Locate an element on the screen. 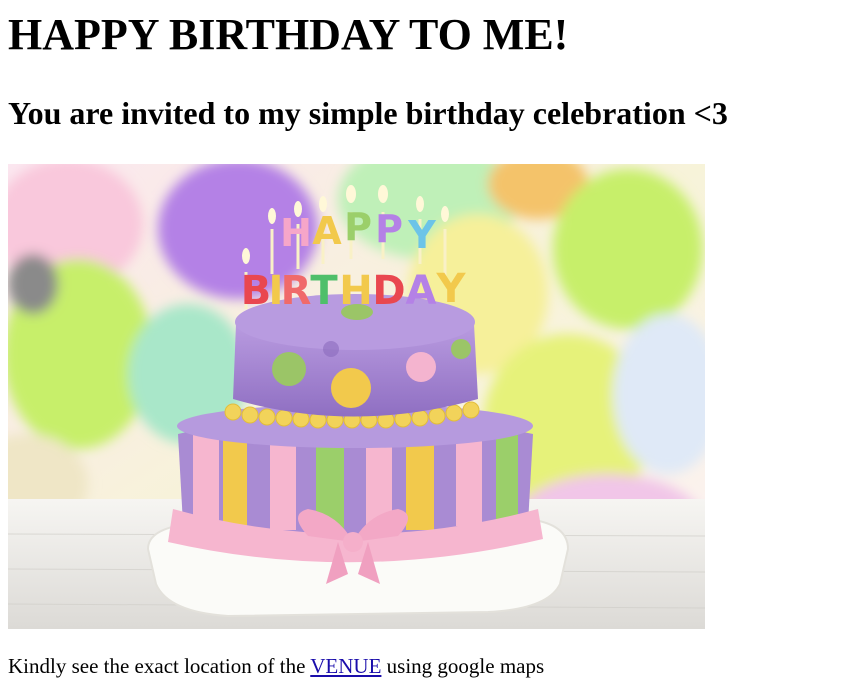 The height and width of the screenshot is (690, 855). svg-text: R is located at coordinates (296, 291).